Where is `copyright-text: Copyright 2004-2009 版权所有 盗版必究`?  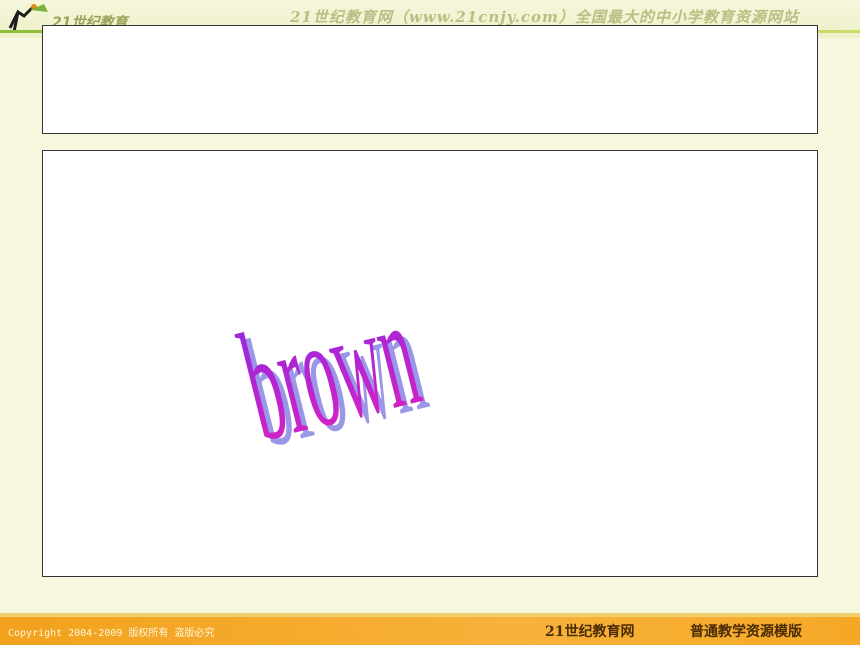
copyright-text: Copyright 2004-2009 版权所有 盗版必究 is located at coordinates (111, 633).